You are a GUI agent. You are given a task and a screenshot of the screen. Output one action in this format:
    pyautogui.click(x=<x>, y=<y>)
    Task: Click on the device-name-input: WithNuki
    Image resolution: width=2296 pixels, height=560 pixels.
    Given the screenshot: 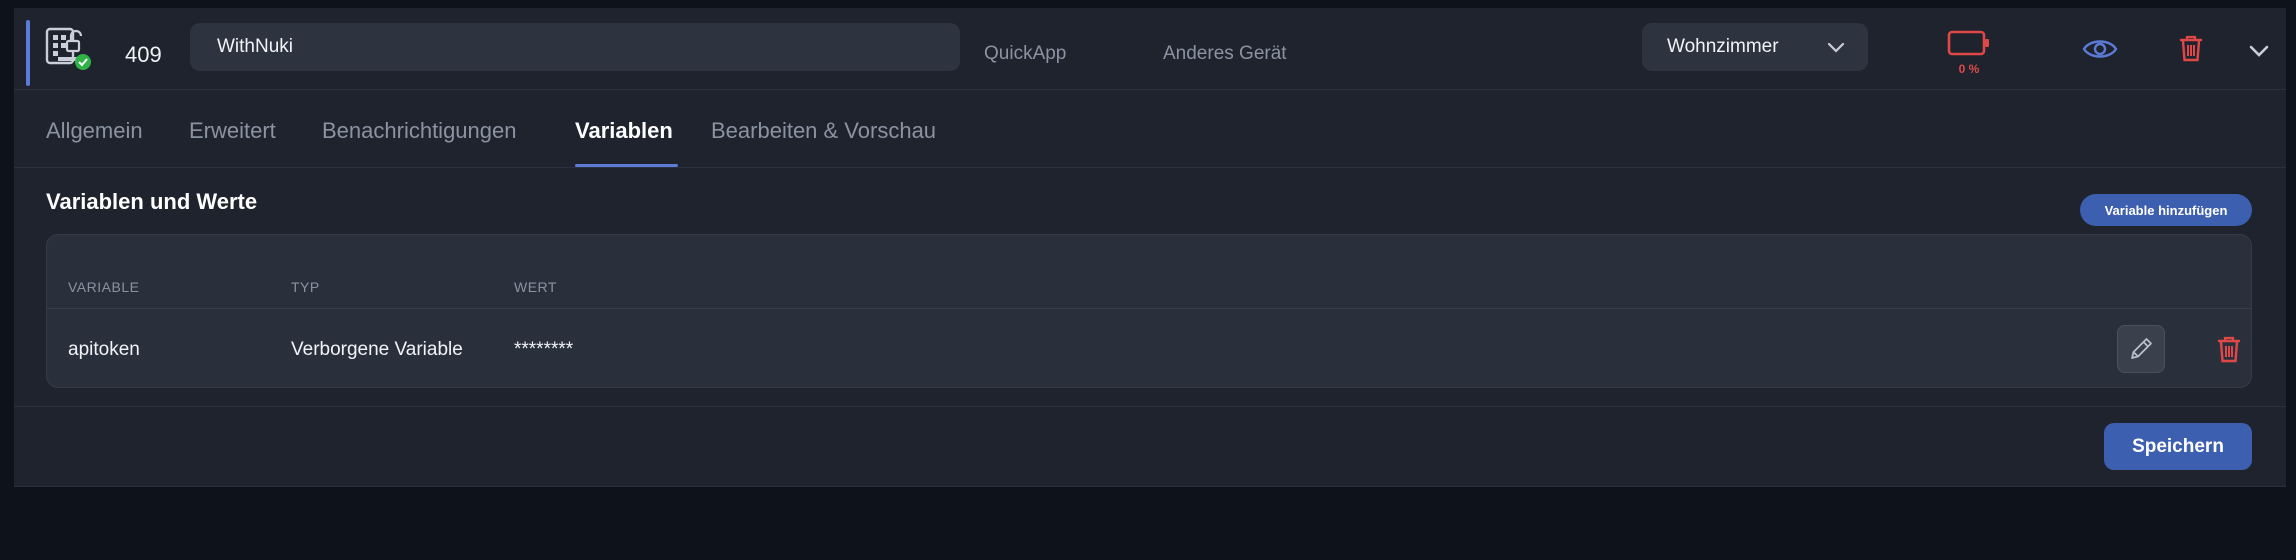 What is the action you would take?
    pyautogui.click(x=575, y=47)
    